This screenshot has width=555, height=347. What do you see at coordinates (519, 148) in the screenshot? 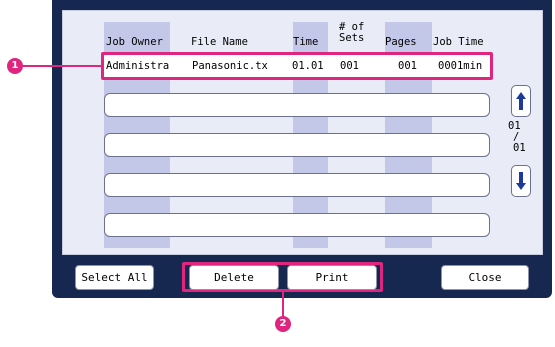
I see `page-total: 01` at bounding box center [519, 148].